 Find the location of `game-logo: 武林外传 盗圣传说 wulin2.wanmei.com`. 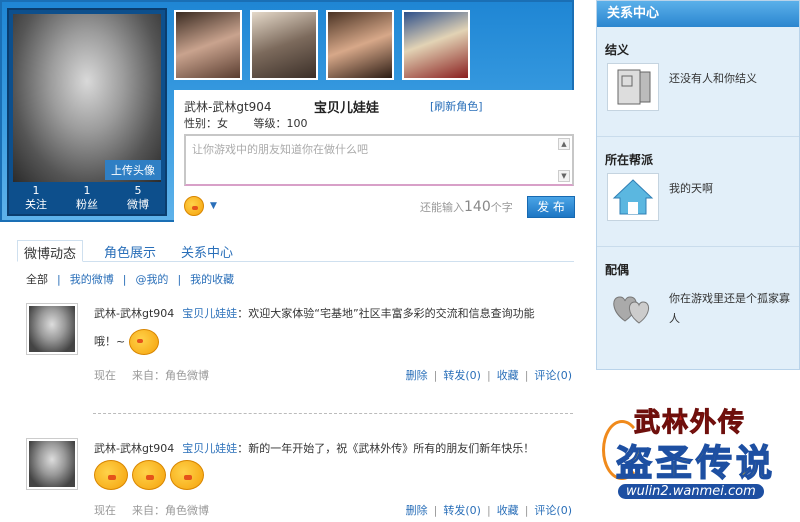

game-logo: 武林外传 盗圣传说 wulin2.wanmei.com is located at coordinates (698, 460).